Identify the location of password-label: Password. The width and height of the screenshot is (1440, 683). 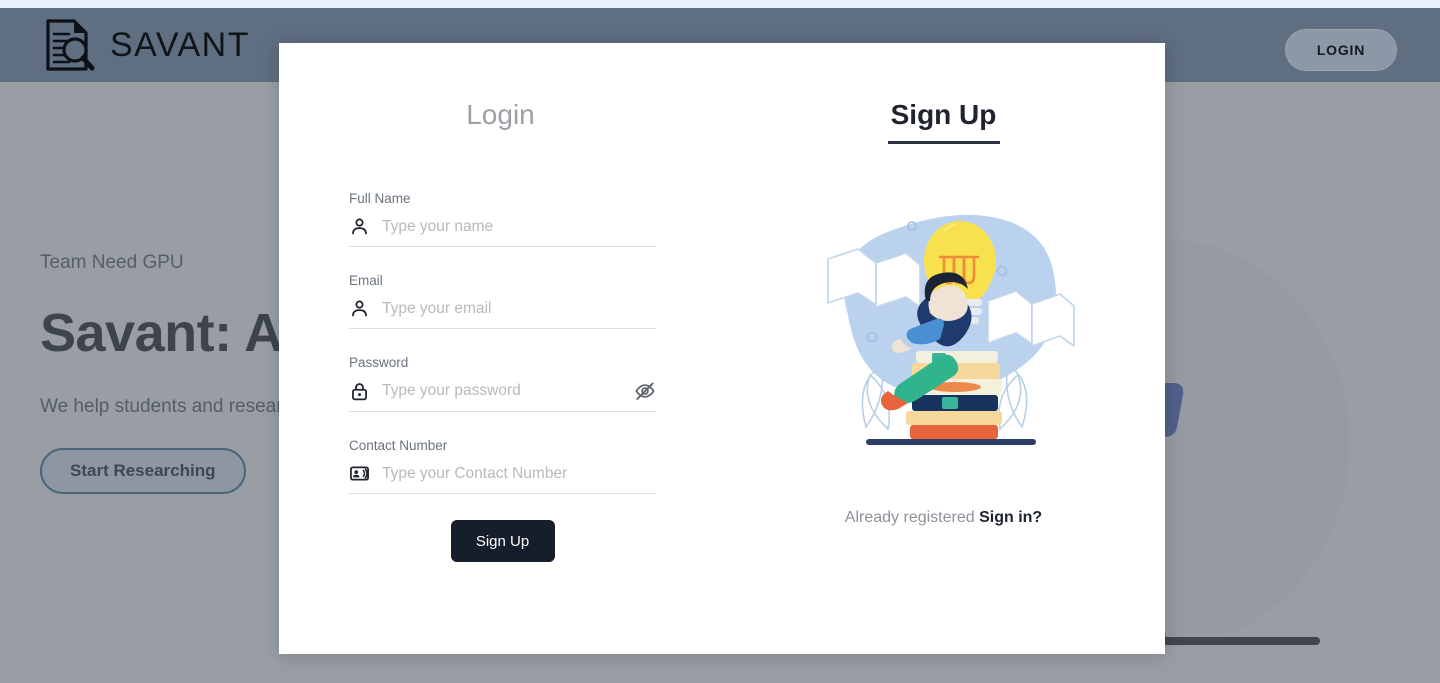
(379, 362).